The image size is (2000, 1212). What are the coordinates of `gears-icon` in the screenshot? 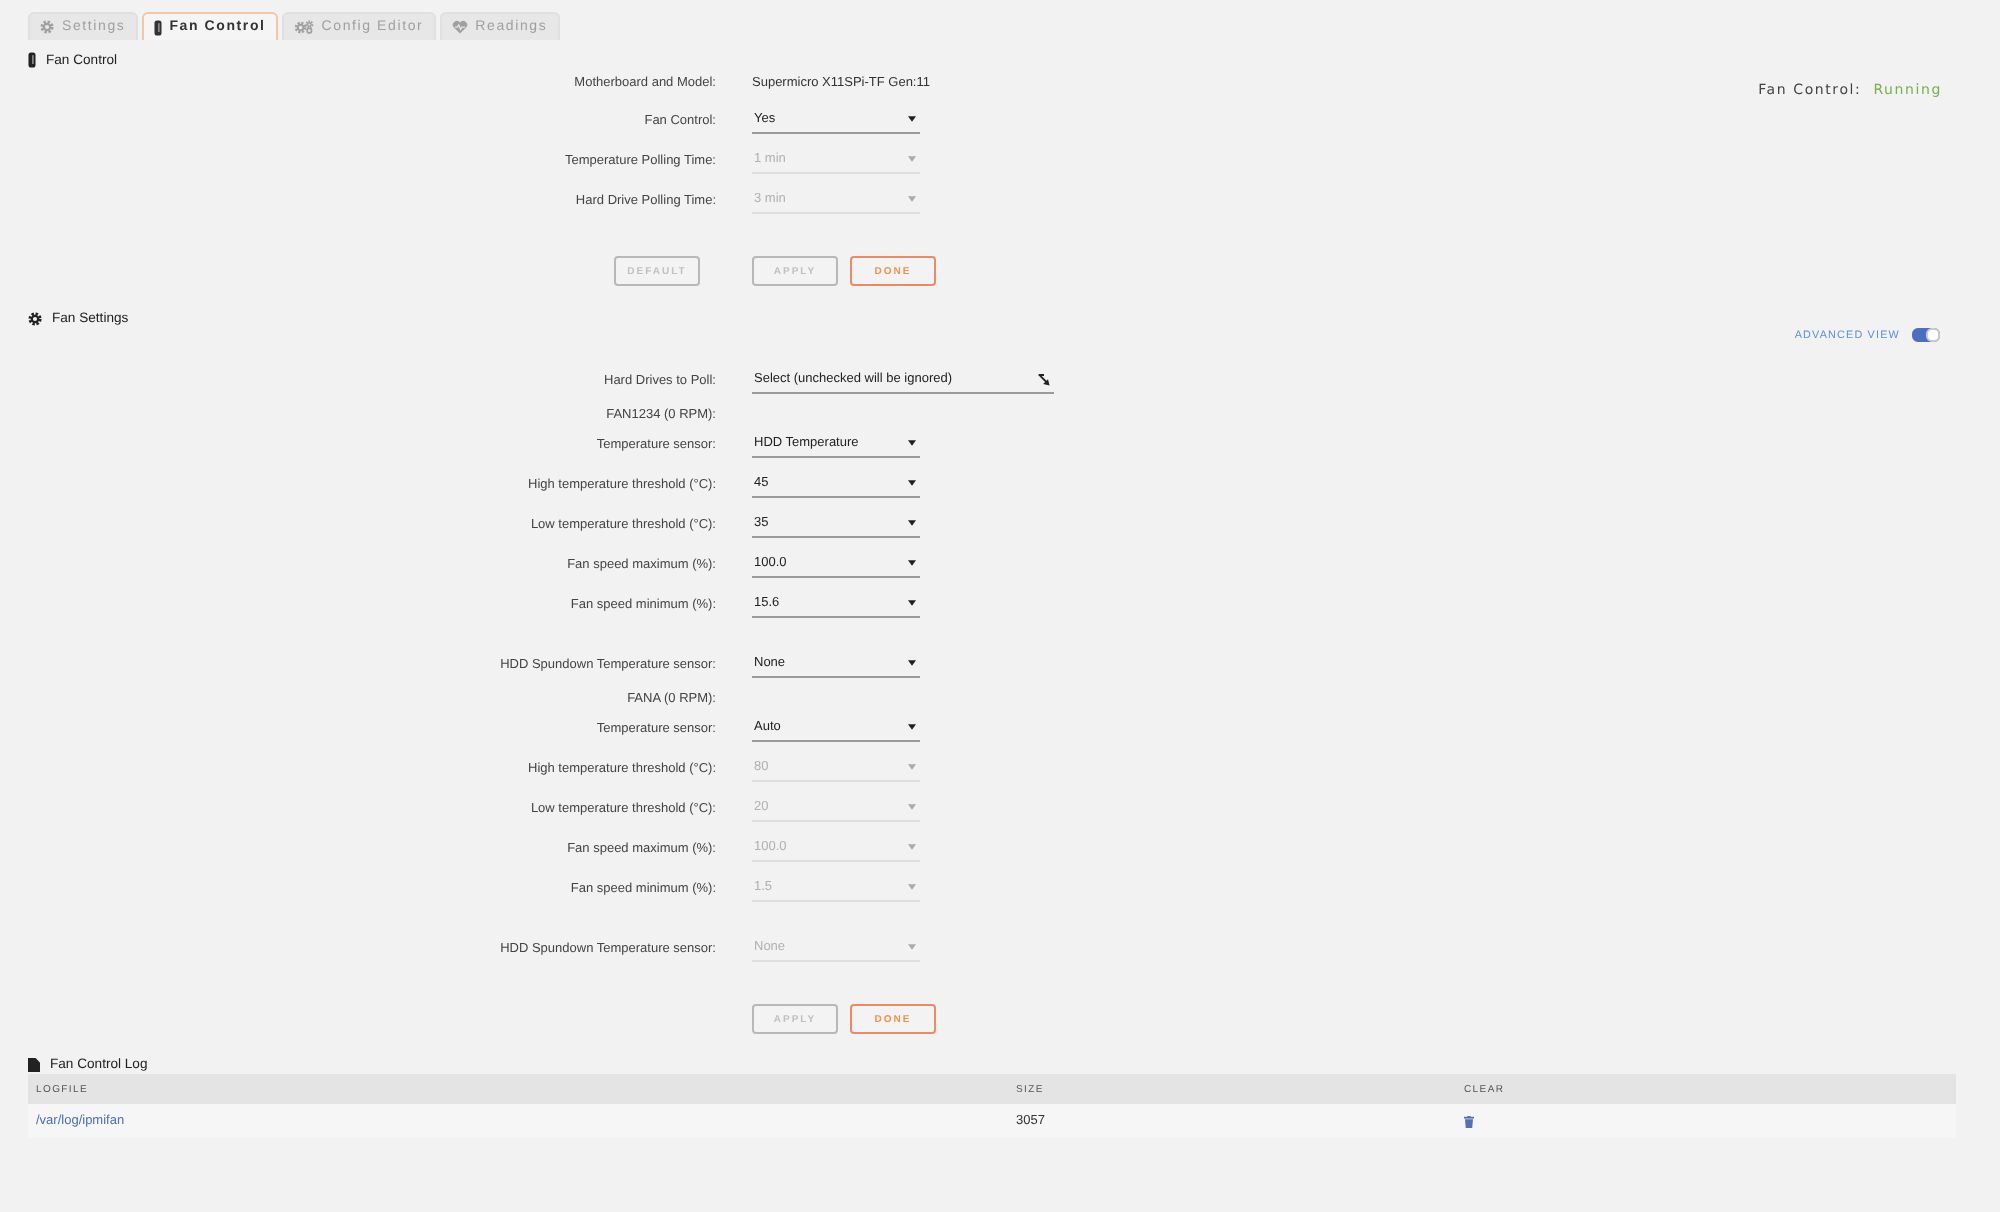 It's located at (303, 27).